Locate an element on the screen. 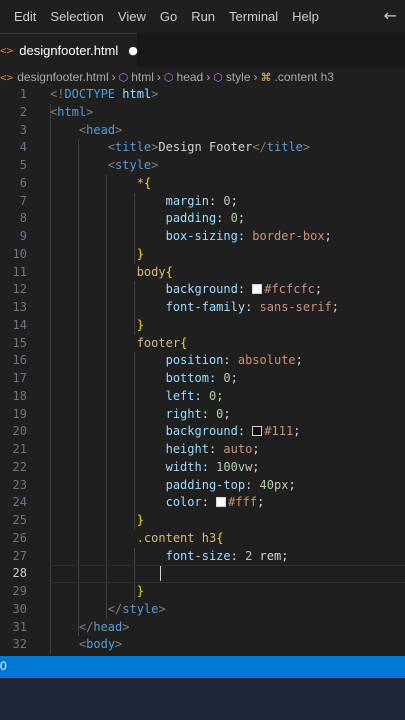  line-number: 17 is located at coordinates (19, 378).